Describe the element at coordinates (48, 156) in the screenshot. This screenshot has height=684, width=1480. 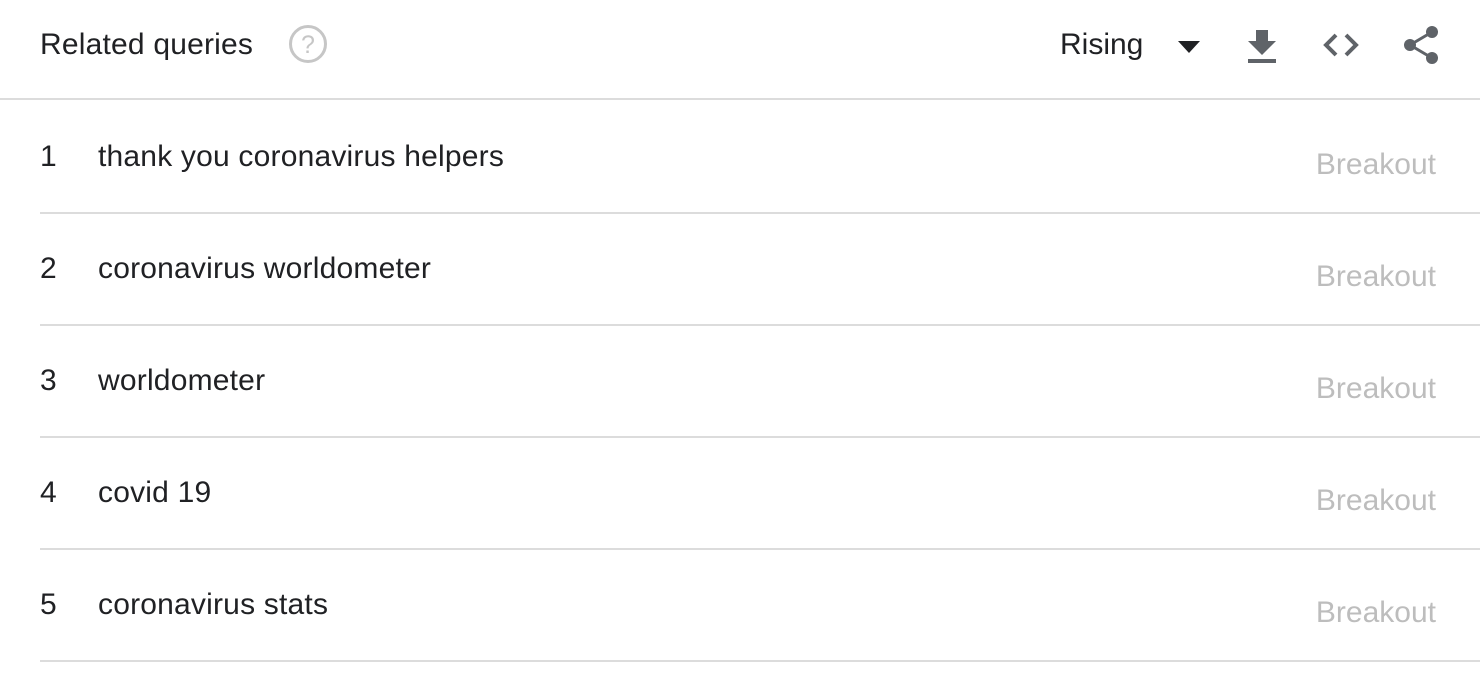
I see `query-rank: 1` at that location.